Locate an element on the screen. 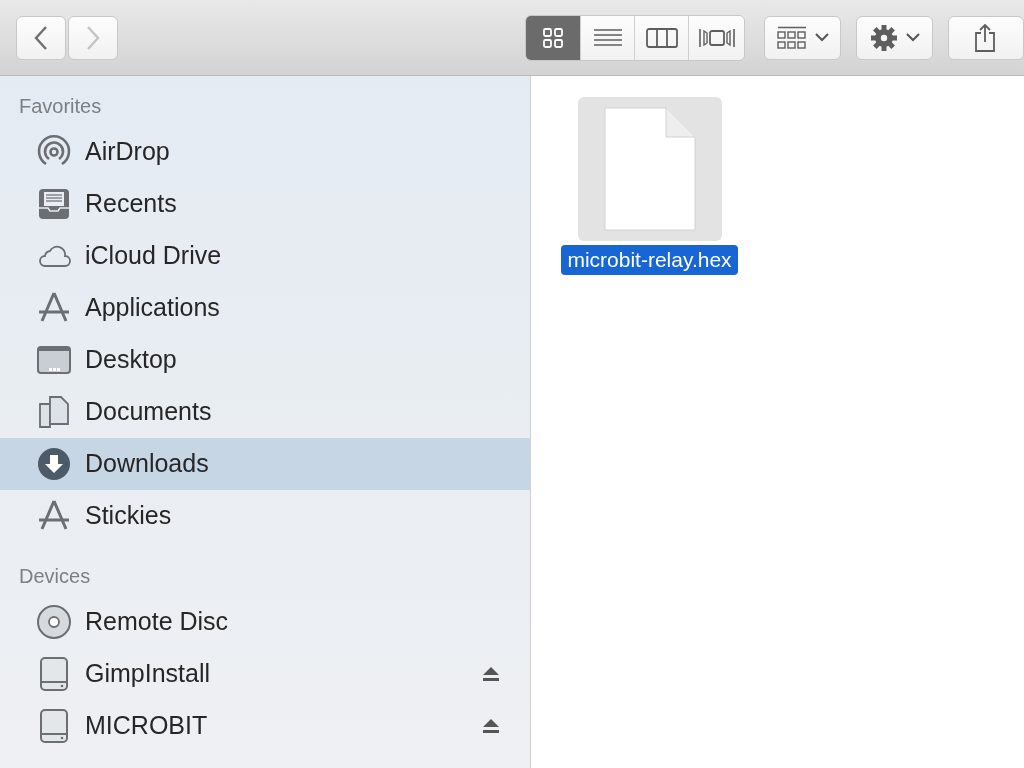 This screenshot has width=1024, height=768. sidebar-item: GimpInstall is located at coordinates (265, 674).